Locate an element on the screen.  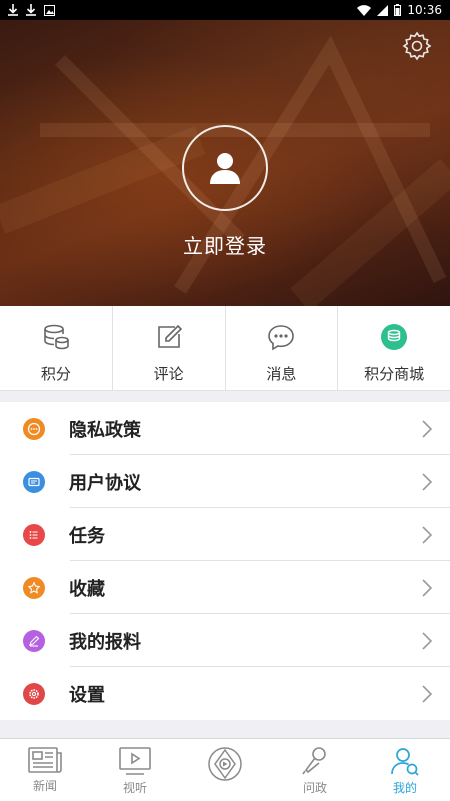
tab-center is located at coordinates (225, 770).